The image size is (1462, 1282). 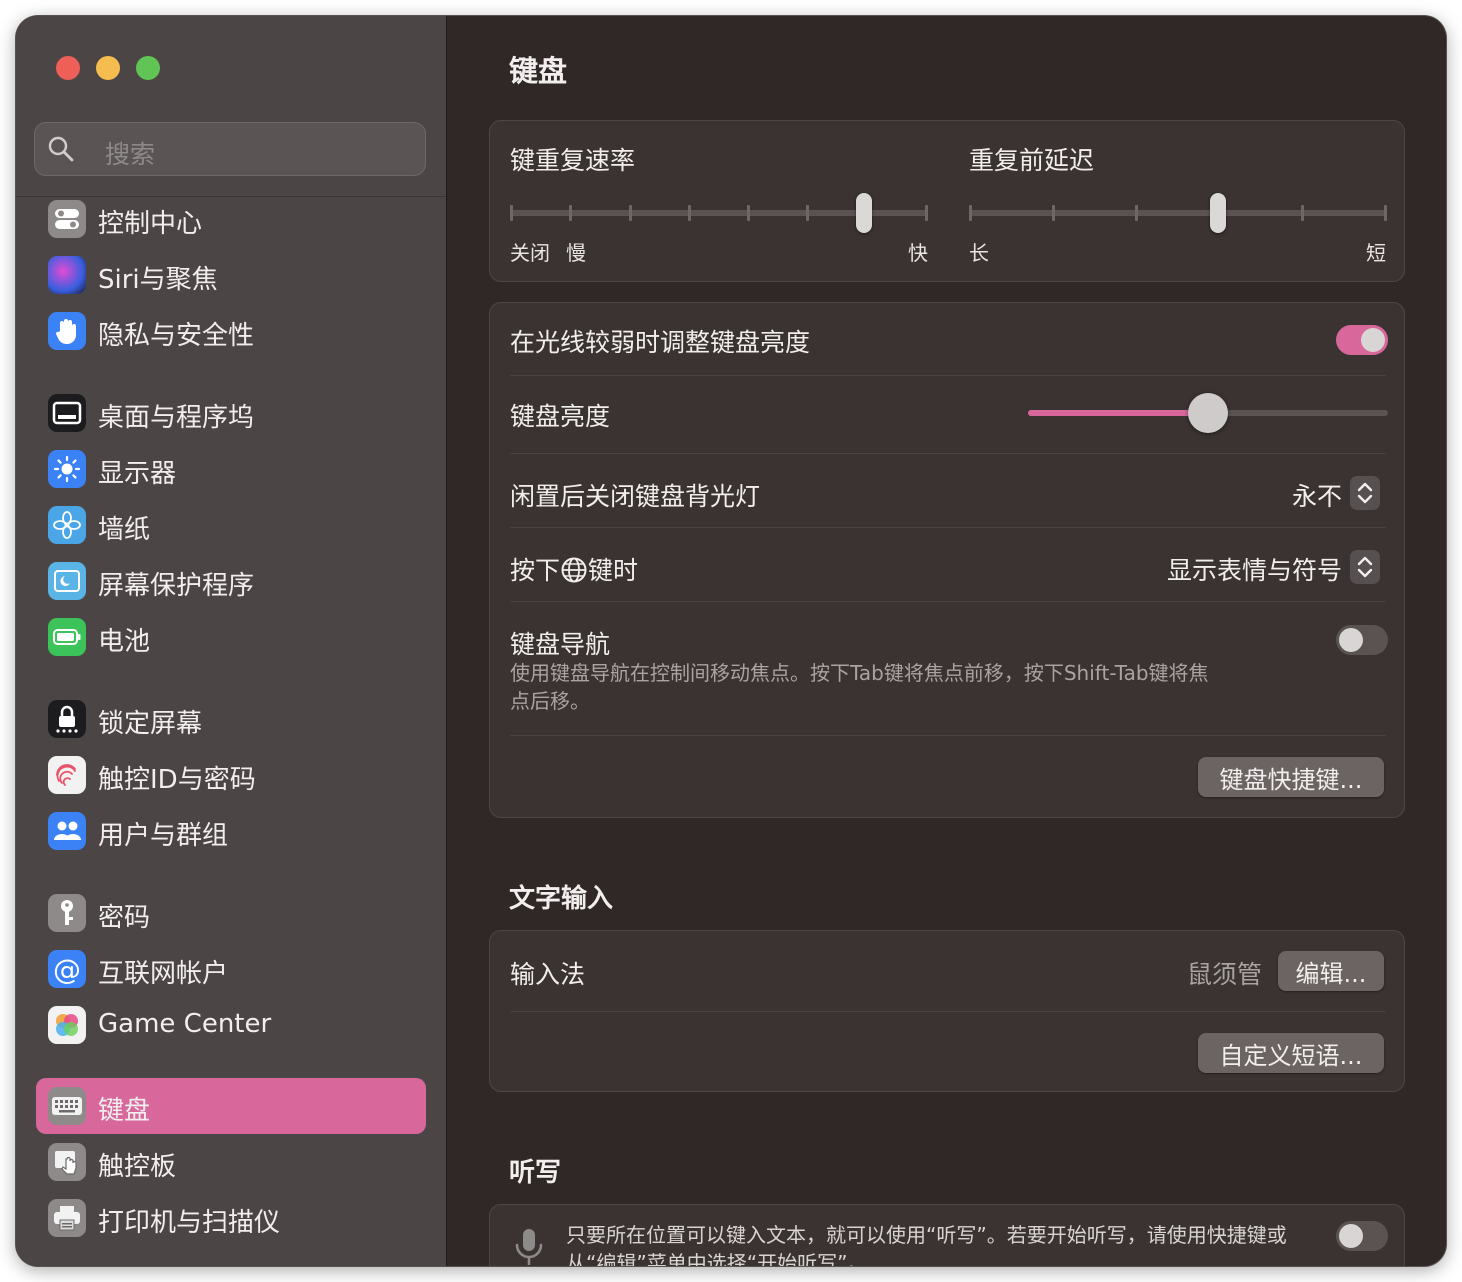 I want to click on delay-long-label: 长, so click(x=979, y=253).